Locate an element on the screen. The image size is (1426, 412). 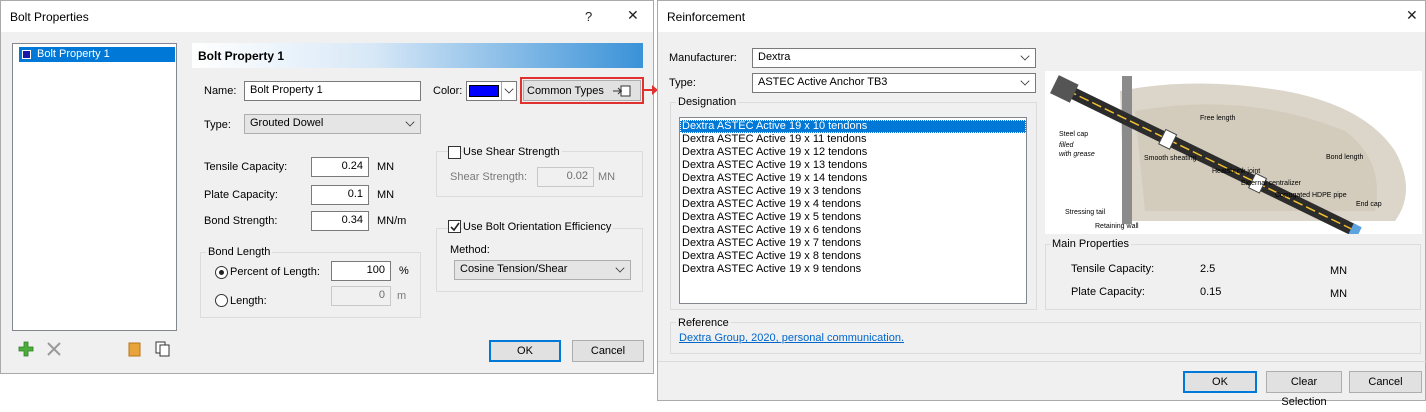
dialog-divider is located at coordinates (1042, 361).